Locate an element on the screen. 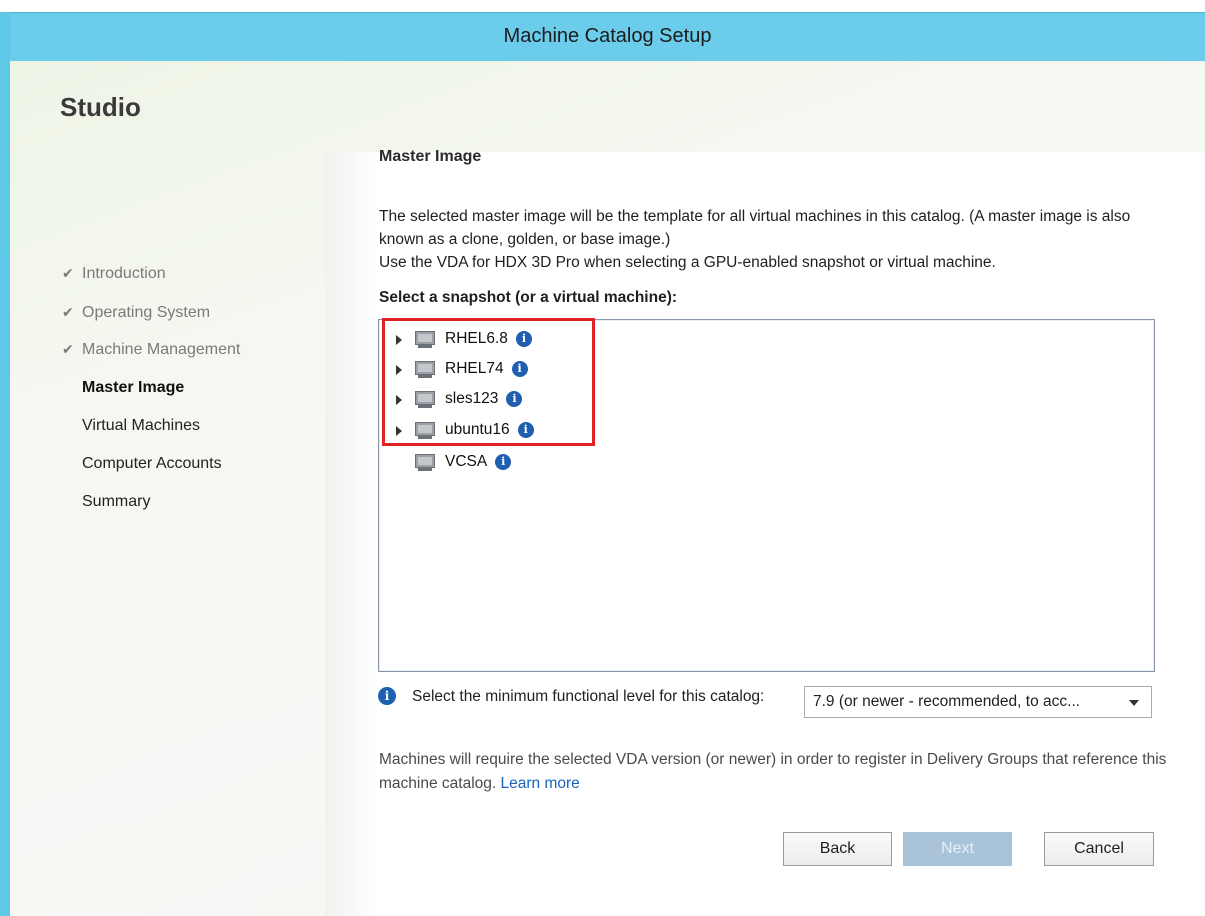 Image resolution: width=1205 pixels, height=916 pixels. title-bar: Machine Catalog Setup is located at coordinates (607, 36).